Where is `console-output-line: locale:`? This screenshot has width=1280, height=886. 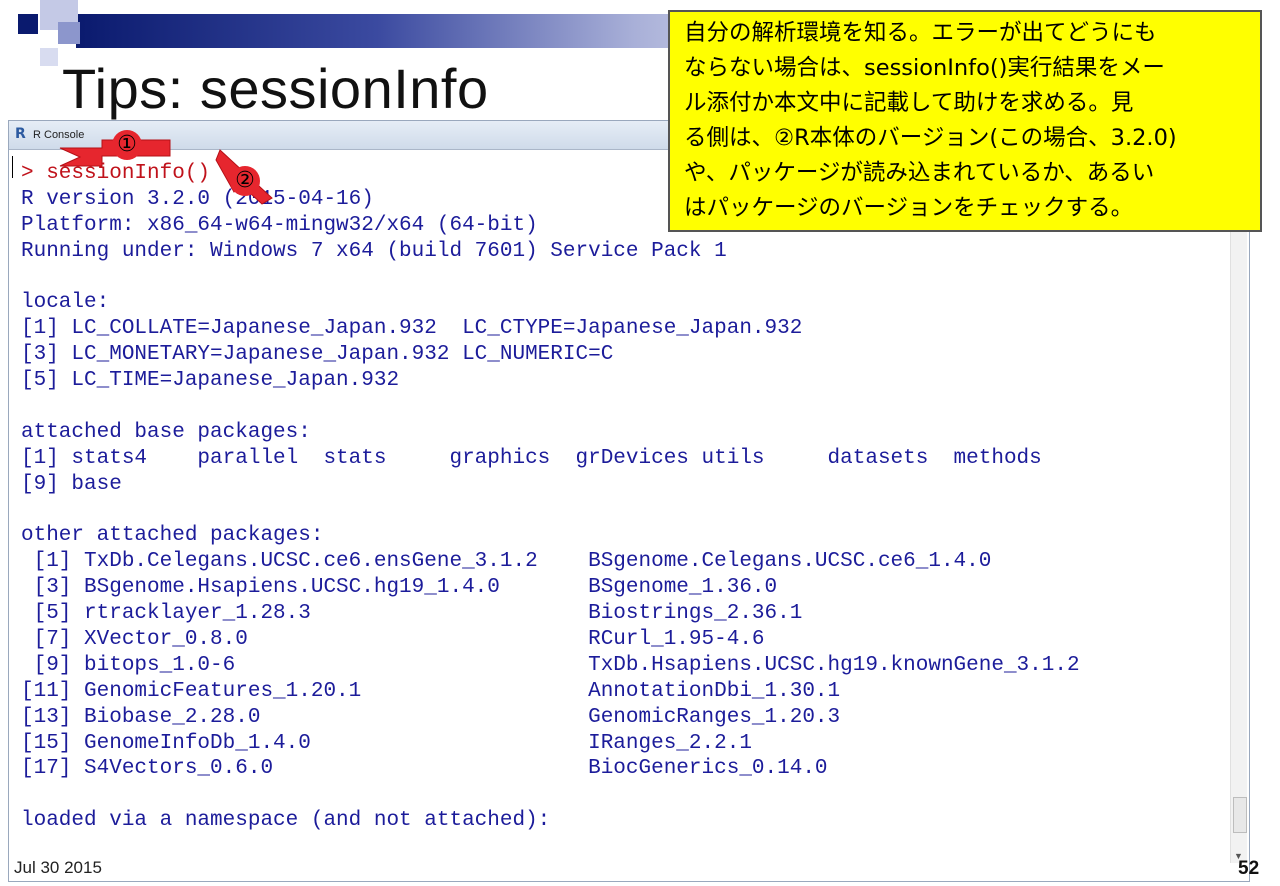 console-output-line: locale: is located at coordinates (65, 303).